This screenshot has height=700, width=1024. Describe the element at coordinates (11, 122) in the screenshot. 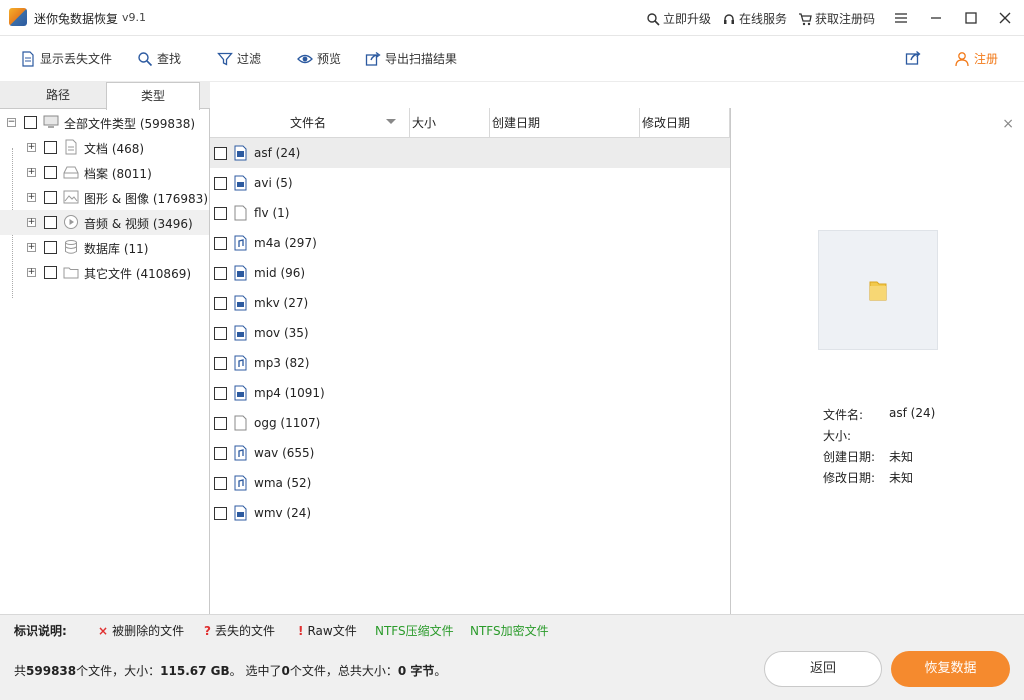

I see `collapse-toggle: −` at that location.